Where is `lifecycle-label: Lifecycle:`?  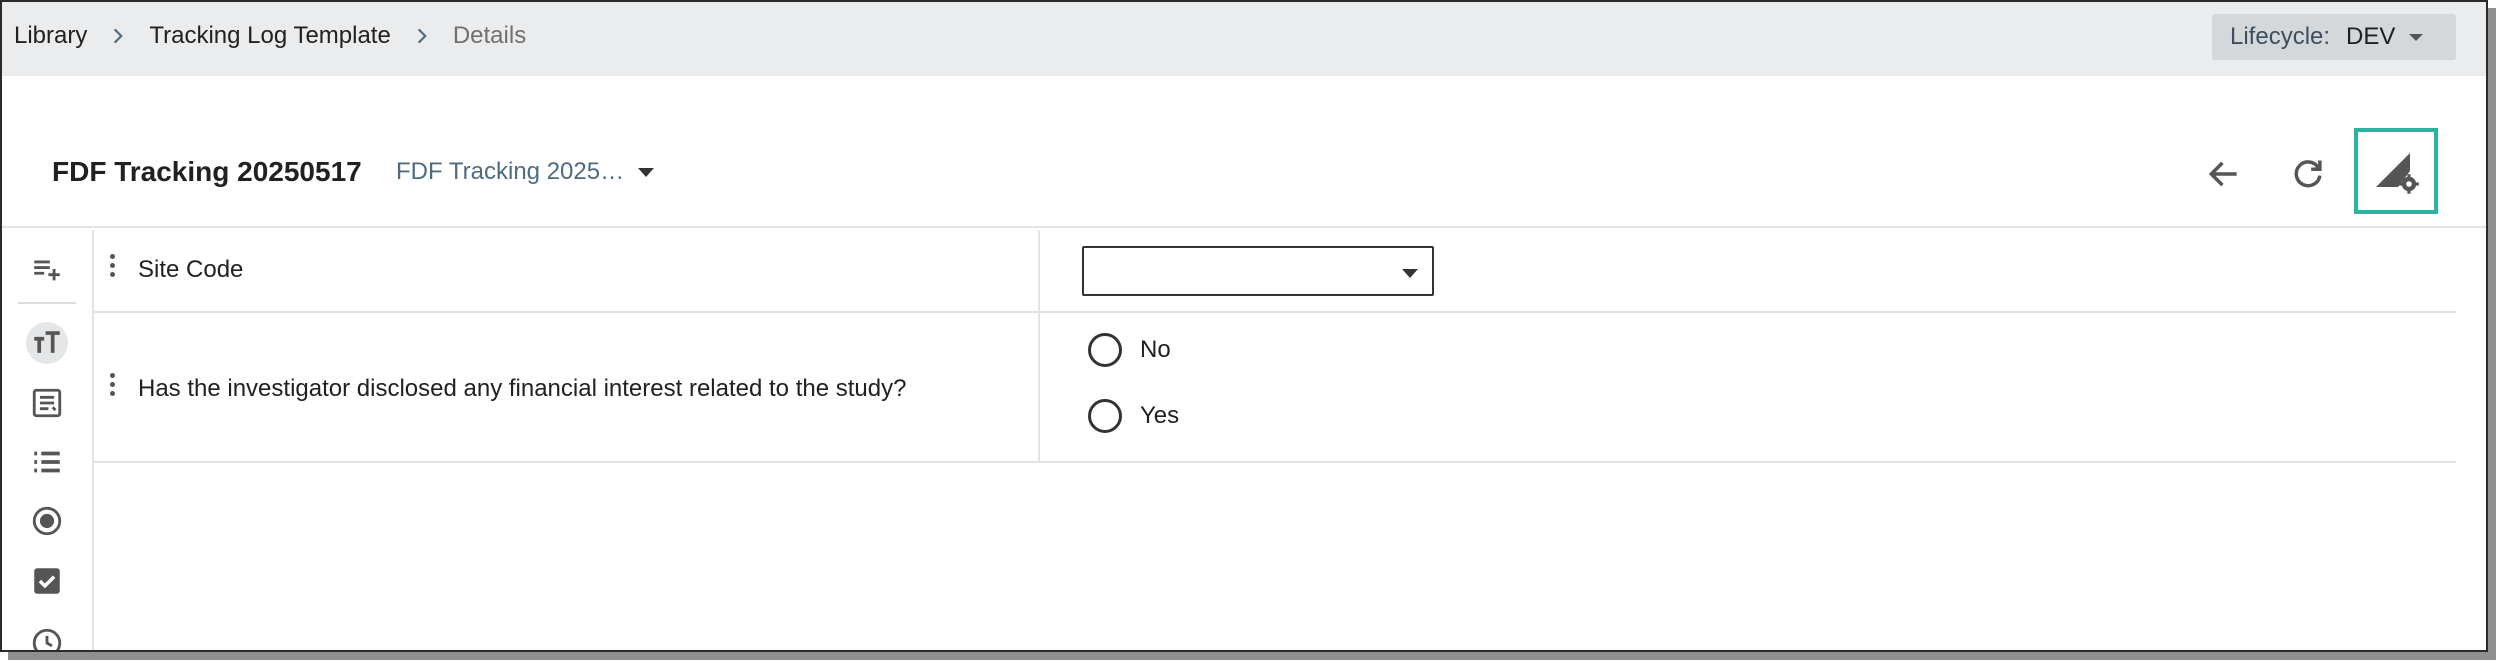
lifecycle-label: Lifecycle: is located at coordinates (2280, 36).